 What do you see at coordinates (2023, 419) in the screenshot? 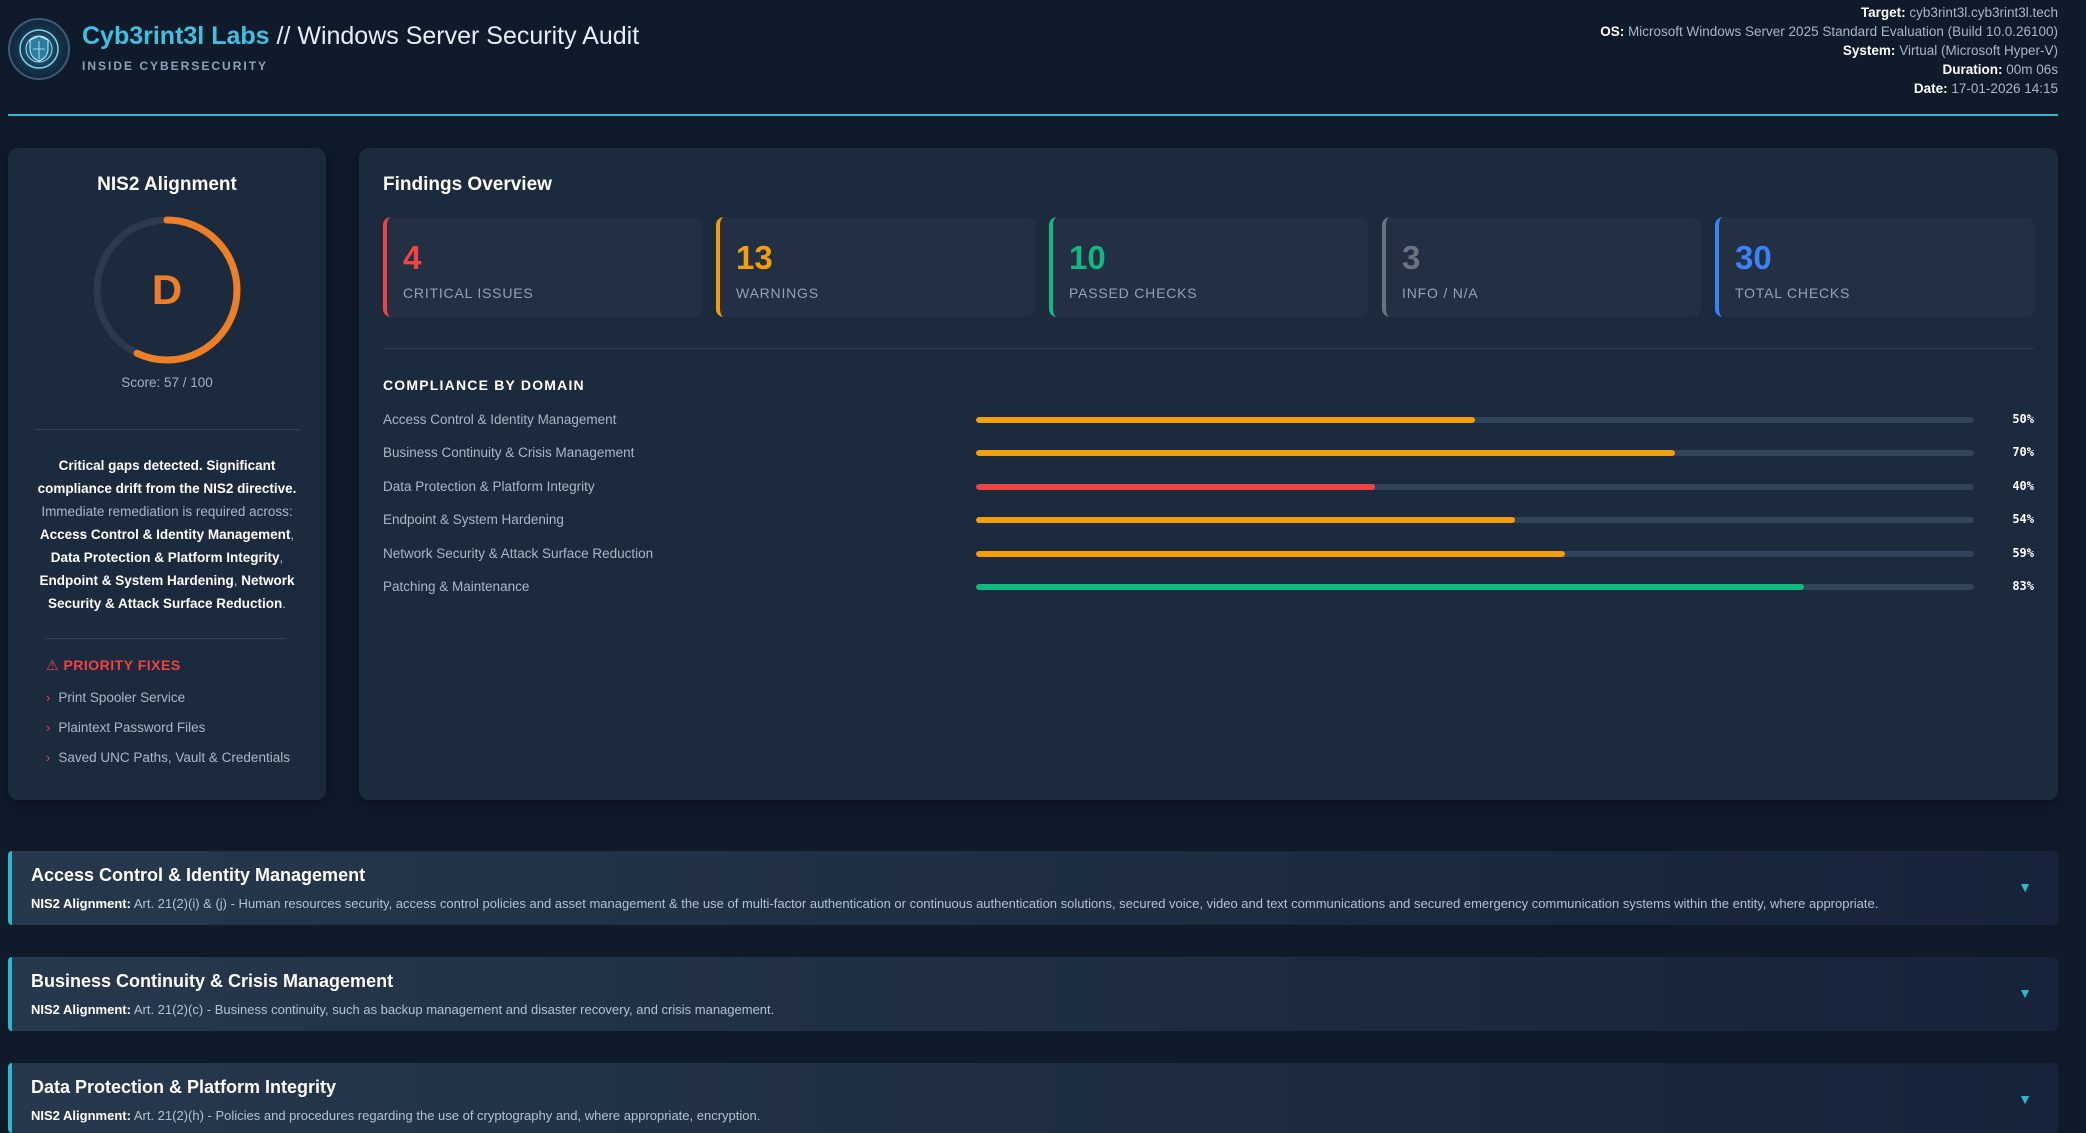
I see `domain-percent: 50%` at bounding box center [2023, 419].